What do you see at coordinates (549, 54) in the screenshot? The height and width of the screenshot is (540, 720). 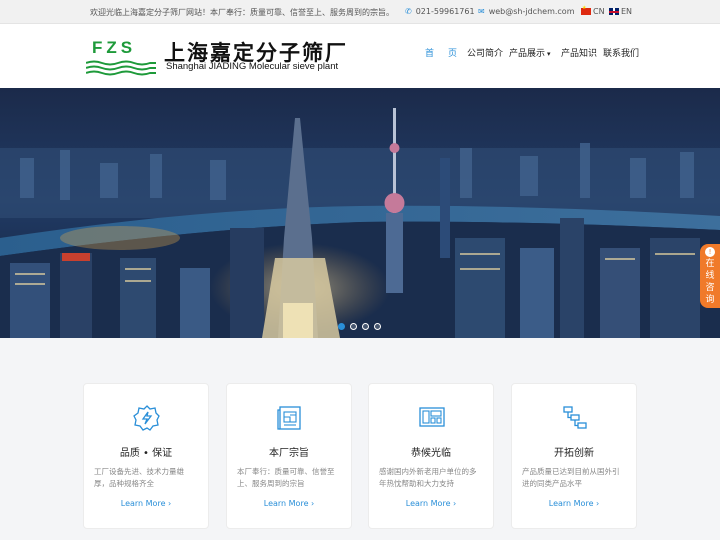 I see `chevron-down-icon: ▾` at bounding box center [549, 54].